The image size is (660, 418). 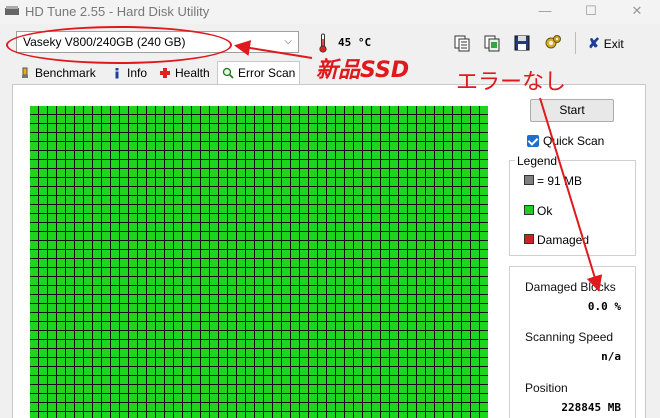 I want to click on tab-error-scan: Error Scan, so click(x=259, y=72).